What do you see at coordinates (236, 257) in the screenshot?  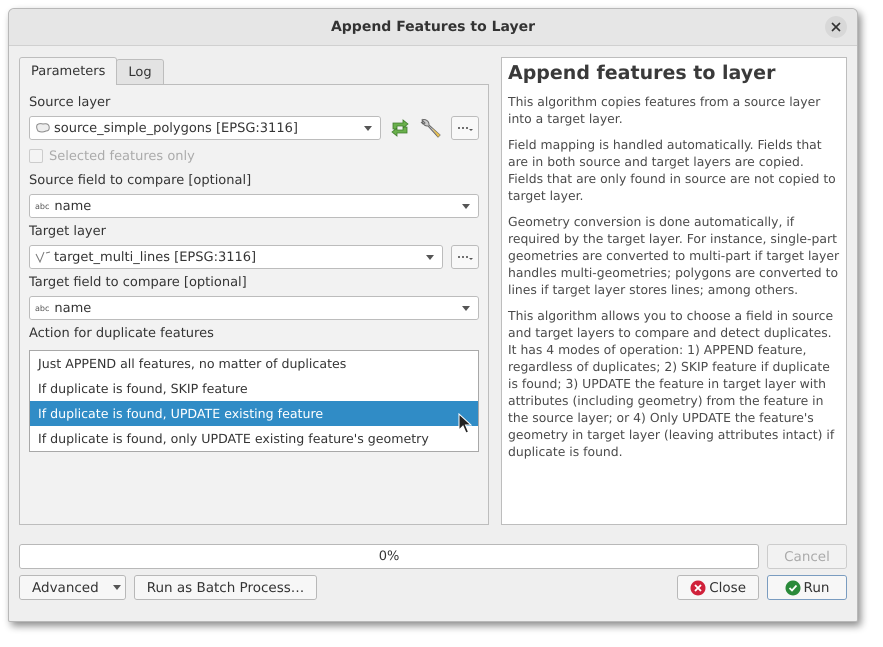 I see `layer-dropdown: target_multi_lines [EPSG:3116]` at bounding box center [236, 257].